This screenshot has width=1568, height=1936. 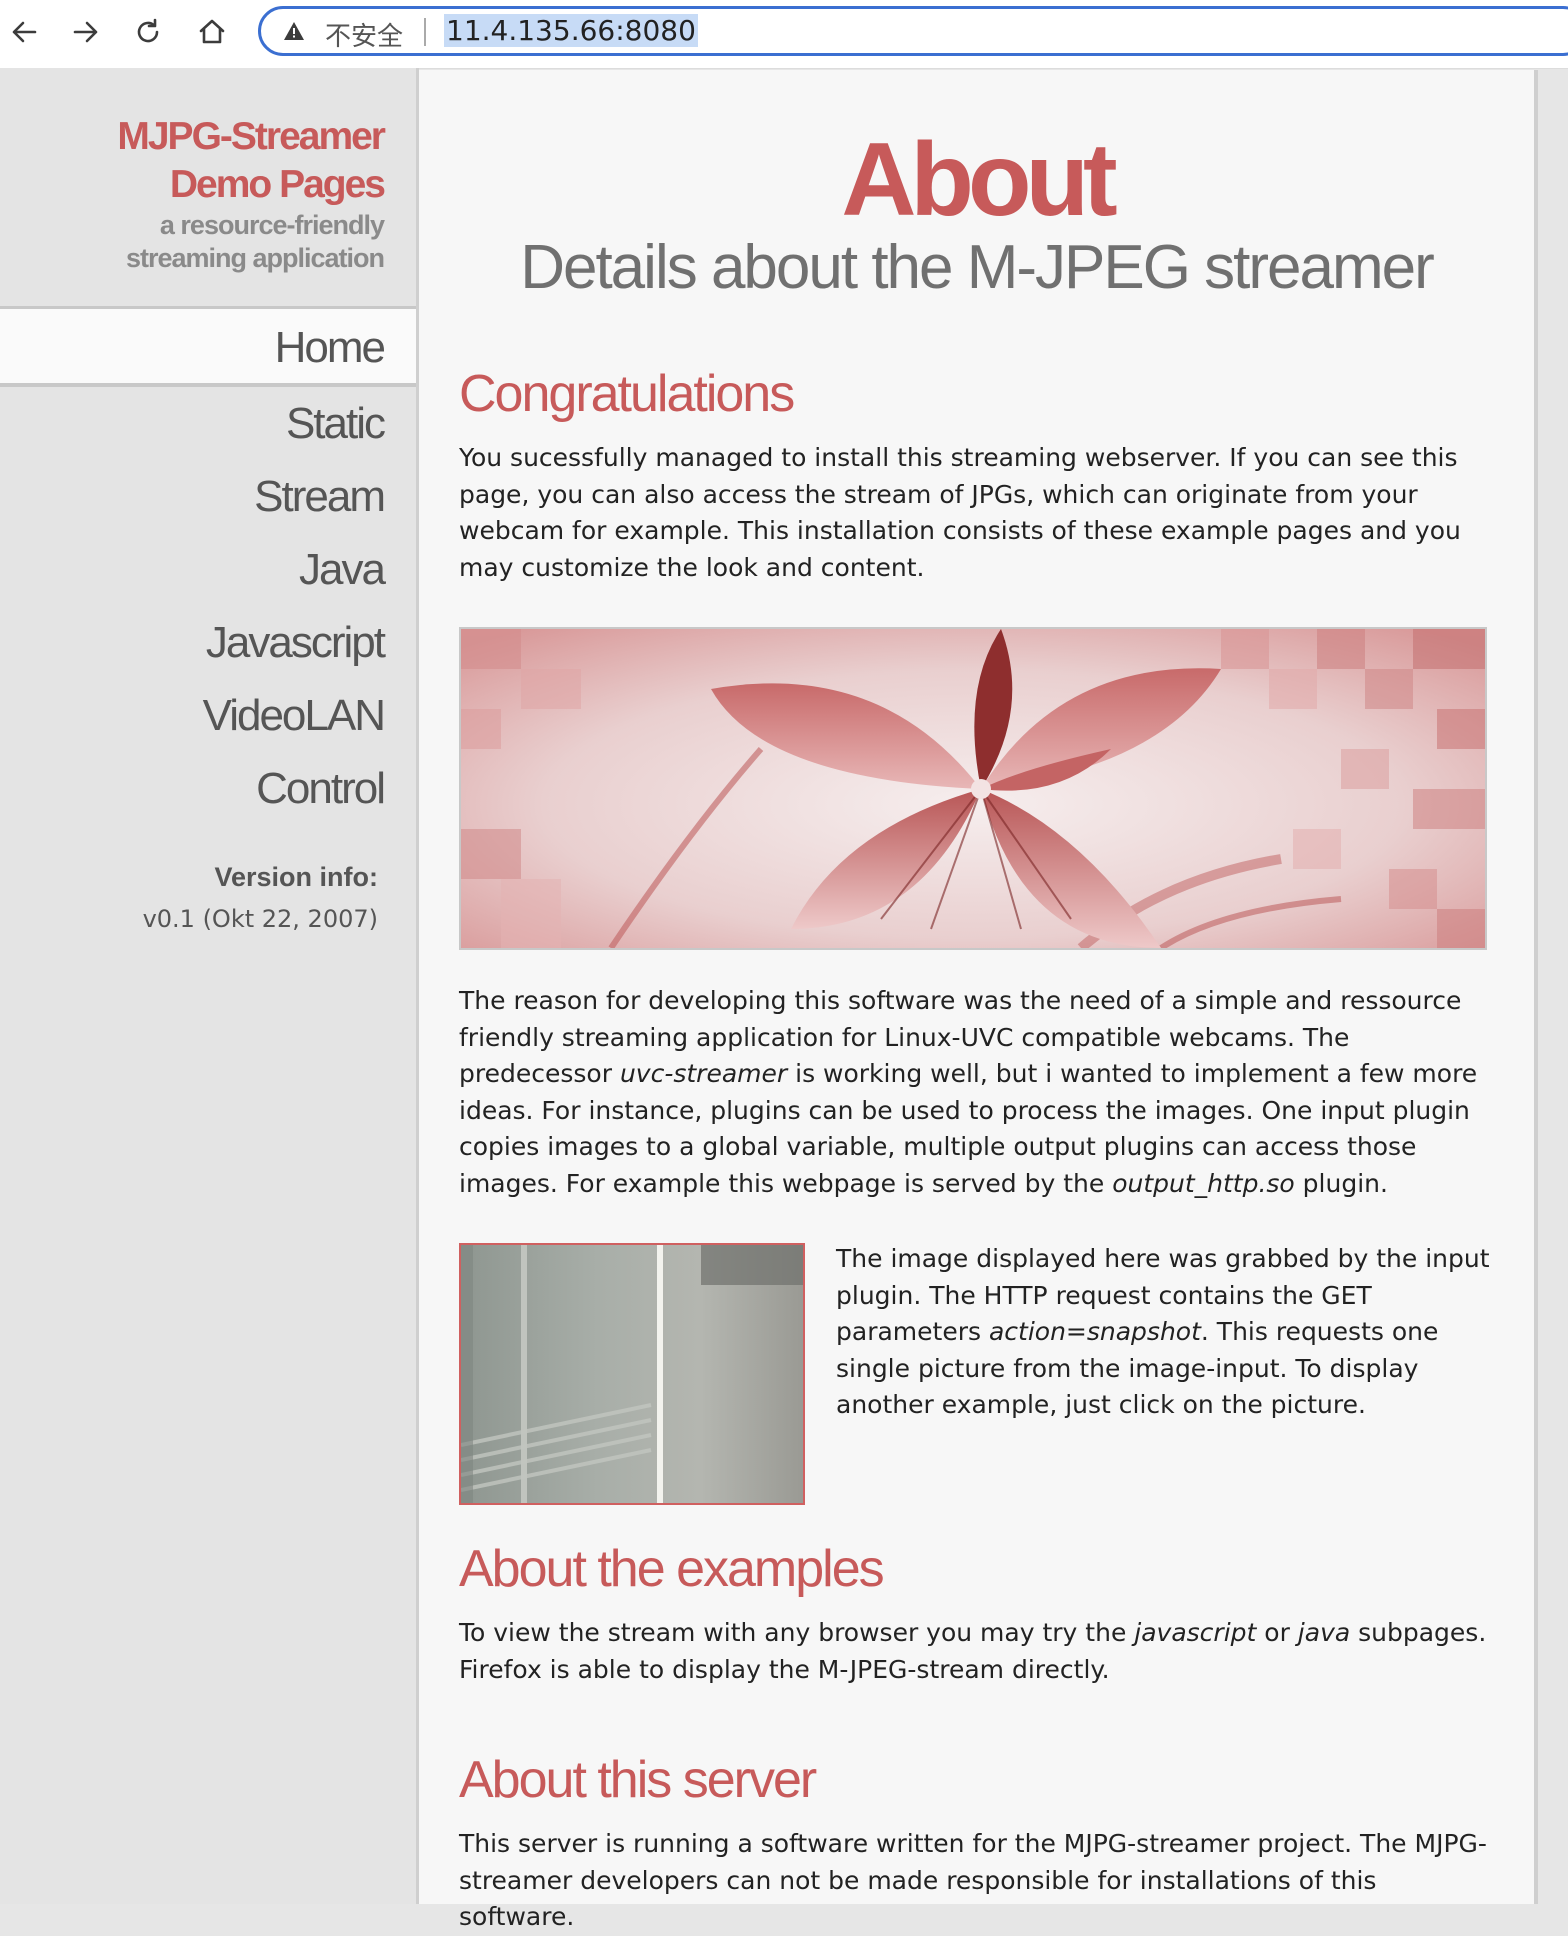 What do you see at coordinates (208, 423) in the screenshot?
I see `nav-item-static: Static` at bounding box center [208, 423].